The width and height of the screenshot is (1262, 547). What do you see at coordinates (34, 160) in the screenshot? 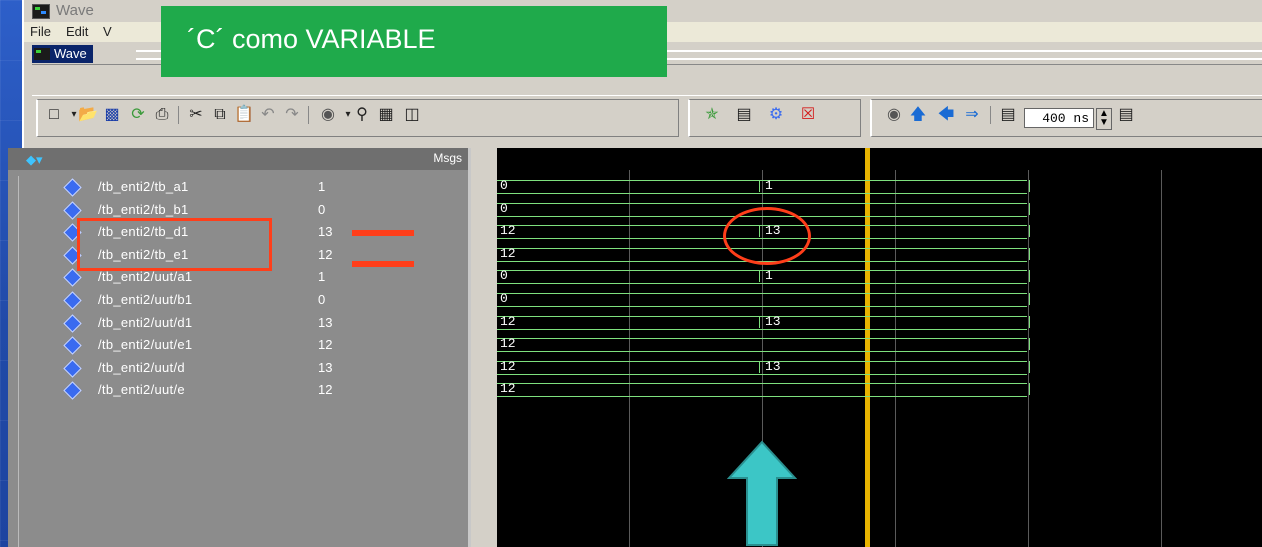
I see `signal-tree-icon: ◆▾` at bounding box center [34, 160].